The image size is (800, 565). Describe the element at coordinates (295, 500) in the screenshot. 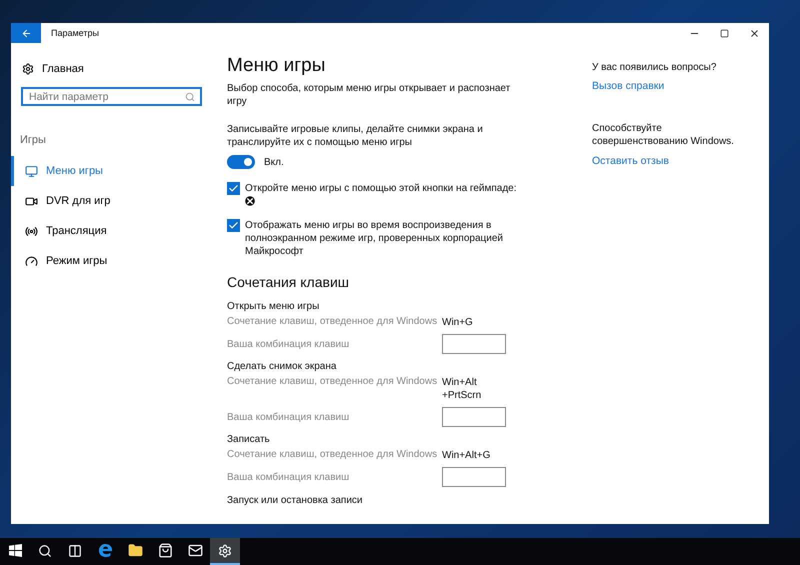

I see `shortcut-title: Запуск или остановка записи` at that location.